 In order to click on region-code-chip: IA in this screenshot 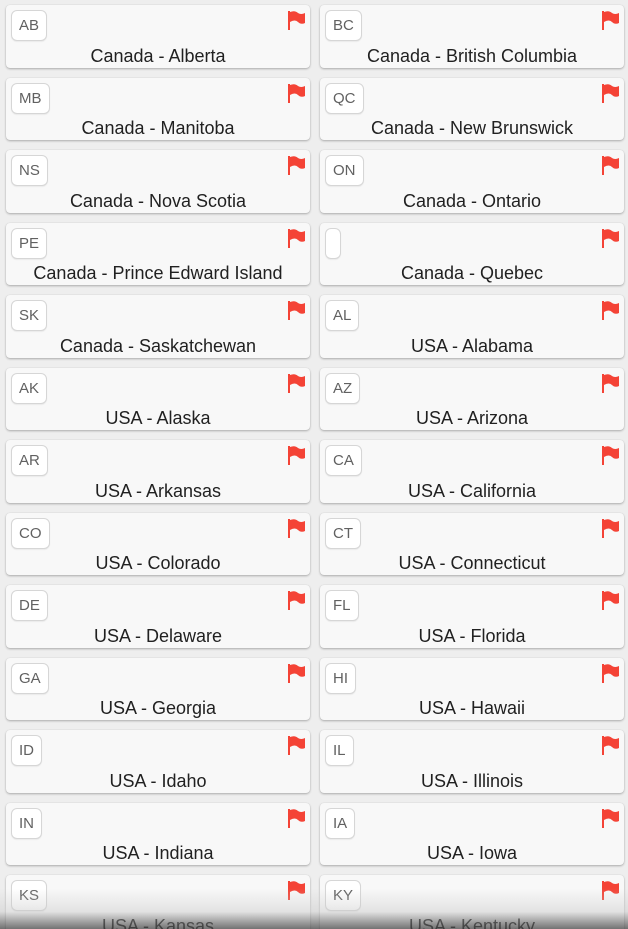, I will do `click(340, 823)`.